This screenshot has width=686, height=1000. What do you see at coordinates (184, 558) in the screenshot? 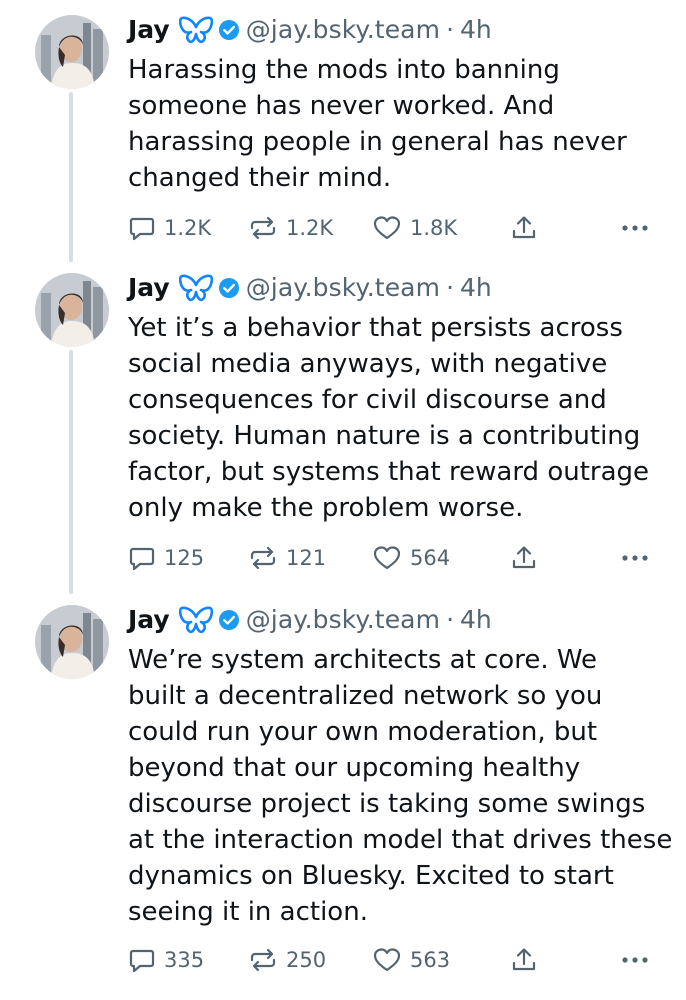
I see `reply-count: 125` at bounding box center [184, 558].